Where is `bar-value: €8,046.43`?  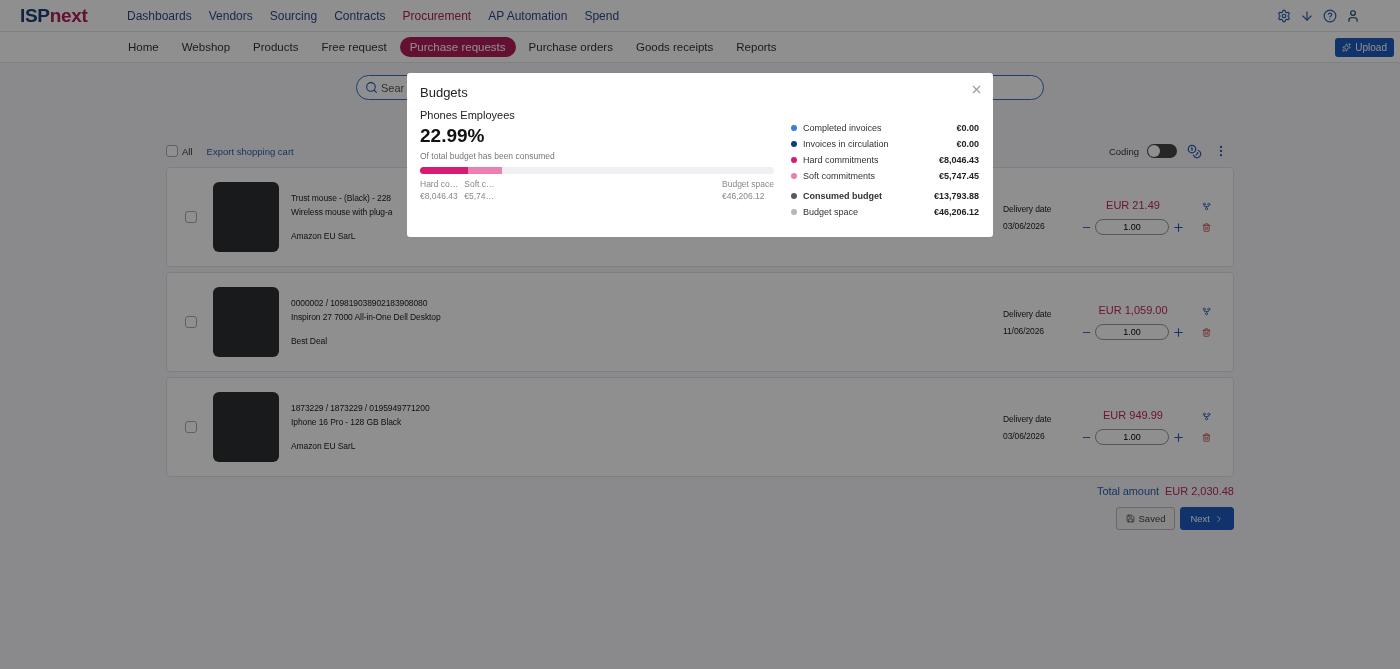 bar-value: €8,046.43 is located at coordinates (439, 196).